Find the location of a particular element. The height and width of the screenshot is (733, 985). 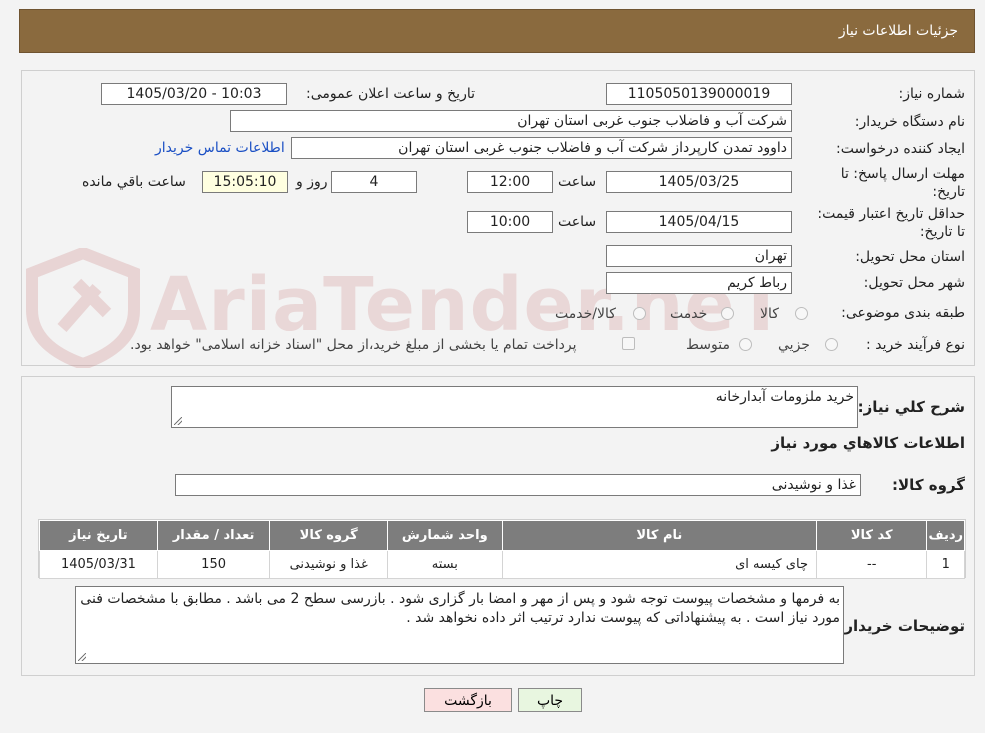

print-button: چاپ is located at coordinates (550, 700).